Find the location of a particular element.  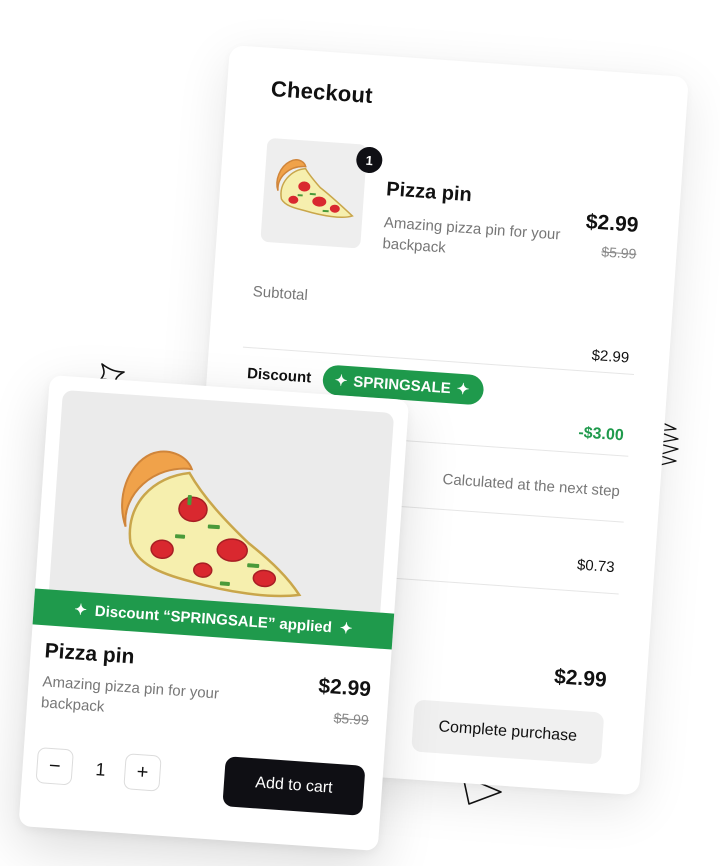

add-to-cart-button: Add to cart is located at coordinates (294, 786).